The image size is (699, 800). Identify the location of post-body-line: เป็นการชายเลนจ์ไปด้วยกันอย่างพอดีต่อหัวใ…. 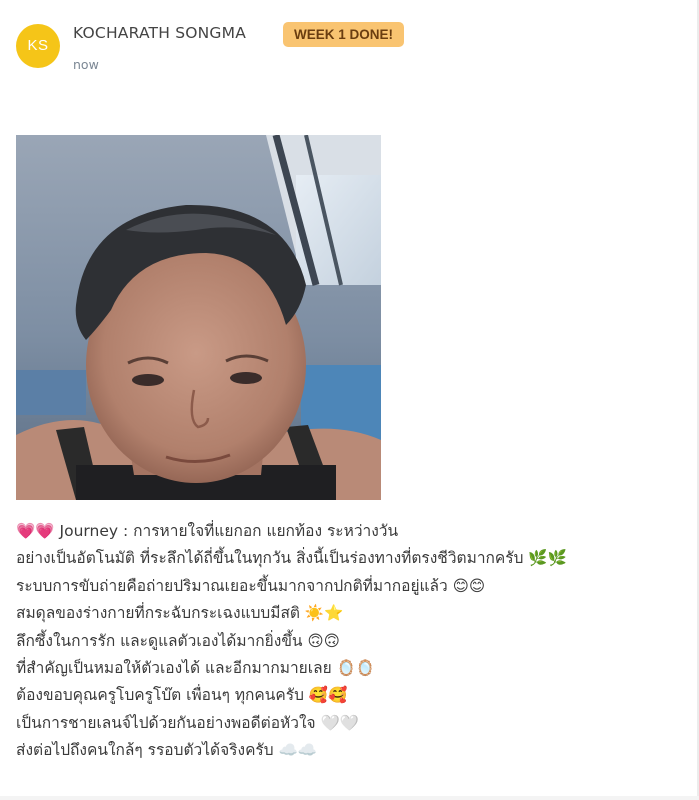
(188, 722).